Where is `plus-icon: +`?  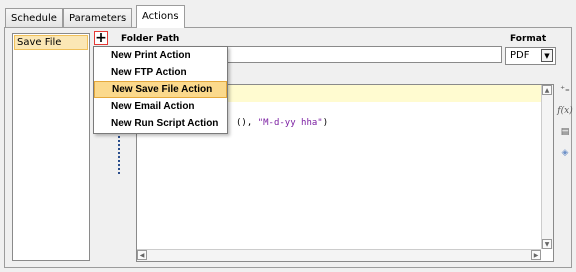
plus-icon: + is located at coordinates (101, 38).